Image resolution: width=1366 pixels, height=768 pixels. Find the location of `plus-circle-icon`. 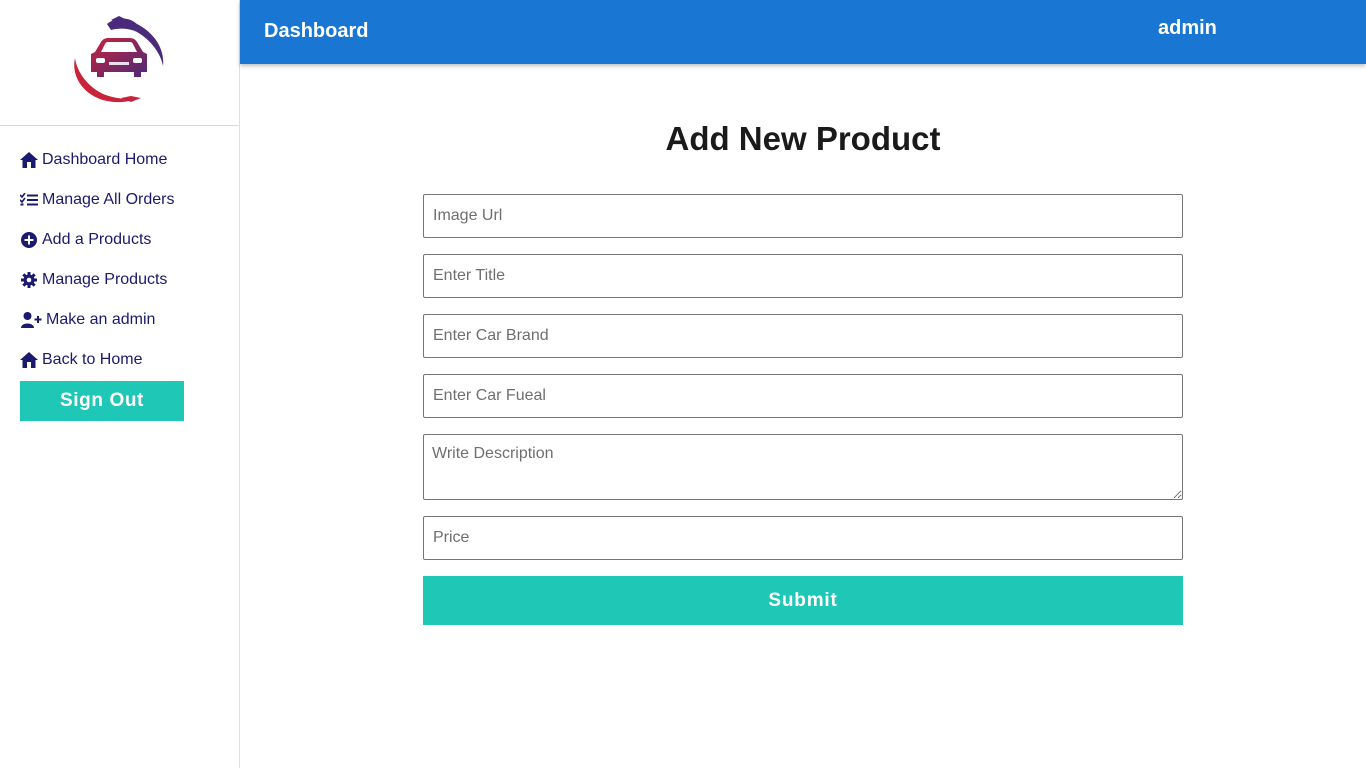

plus-circle-icon is located at coordinates (29, 240).